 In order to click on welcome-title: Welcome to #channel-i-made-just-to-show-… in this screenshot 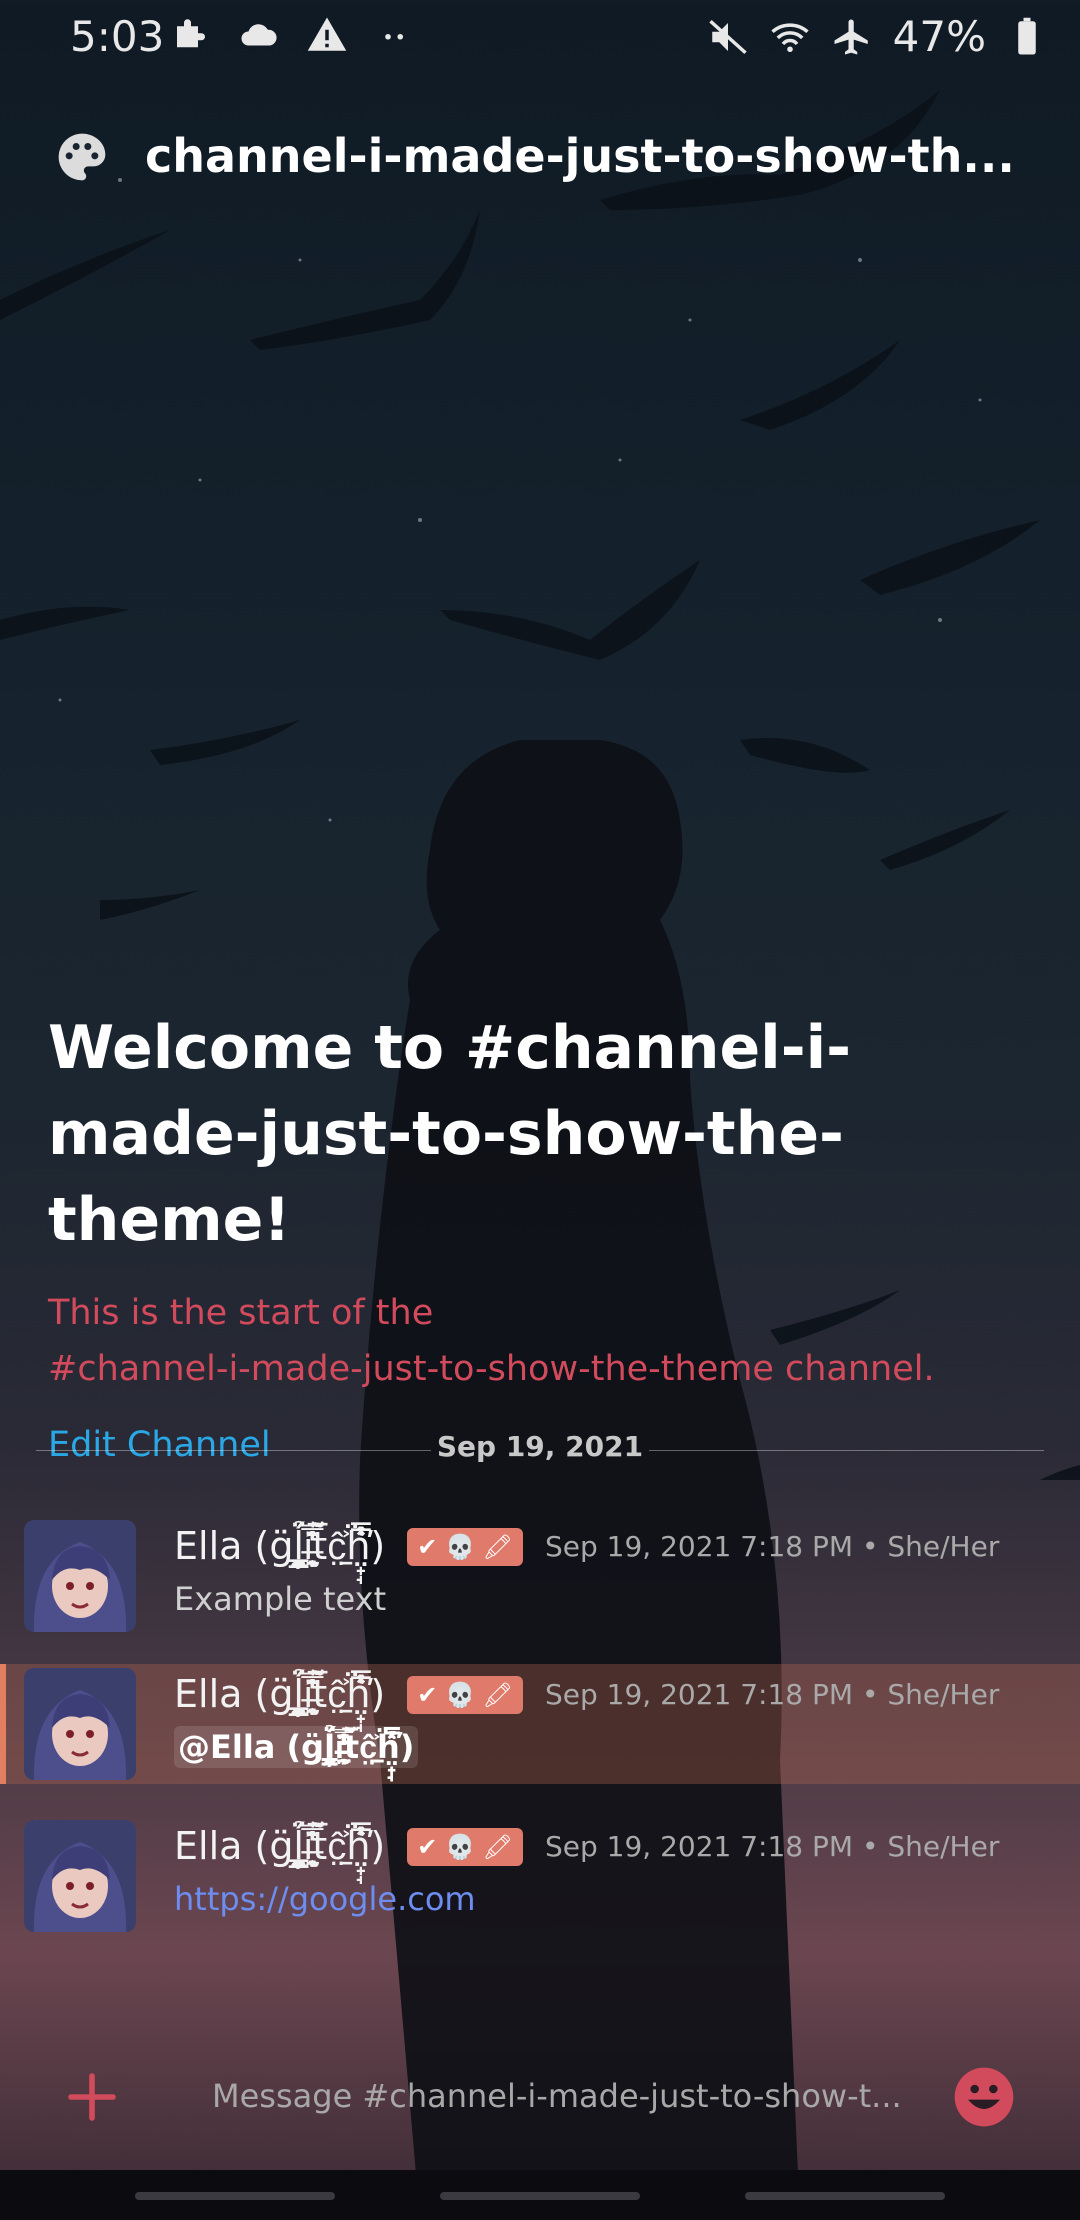, I will do `click(450, 1134)`.